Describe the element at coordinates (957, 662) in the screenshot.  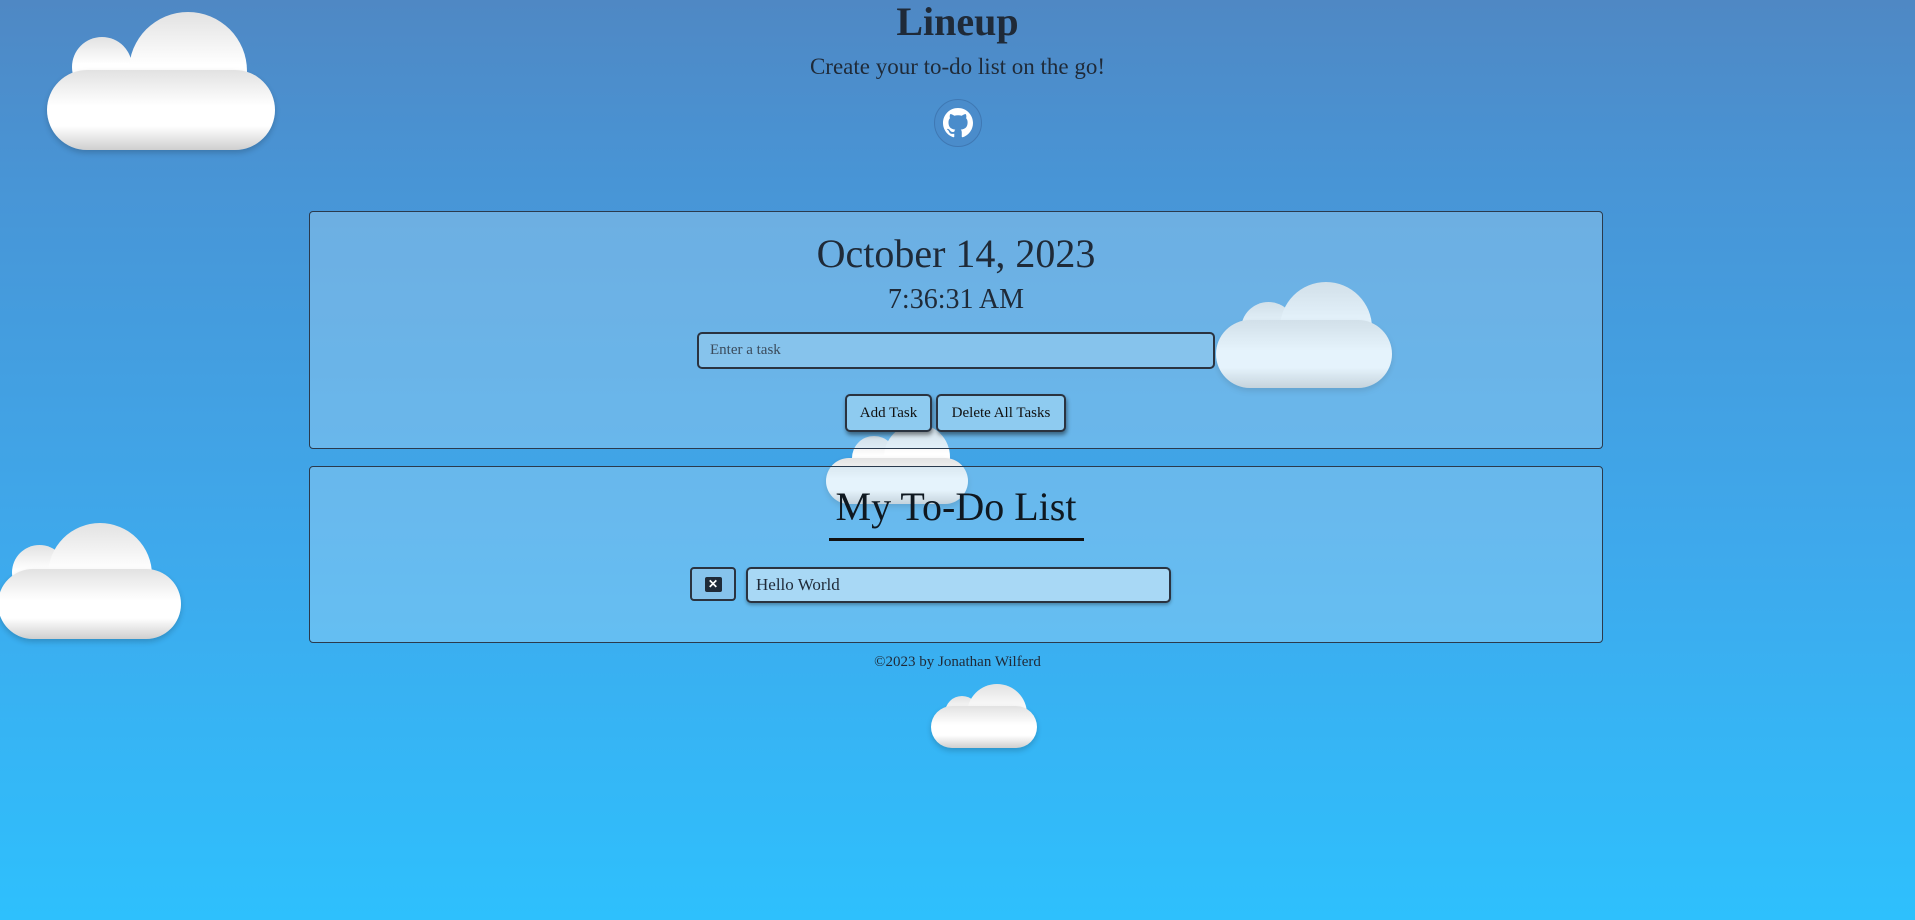
I see `footer-copyright: ©2023 by Jonathan Wilferd` at that location.